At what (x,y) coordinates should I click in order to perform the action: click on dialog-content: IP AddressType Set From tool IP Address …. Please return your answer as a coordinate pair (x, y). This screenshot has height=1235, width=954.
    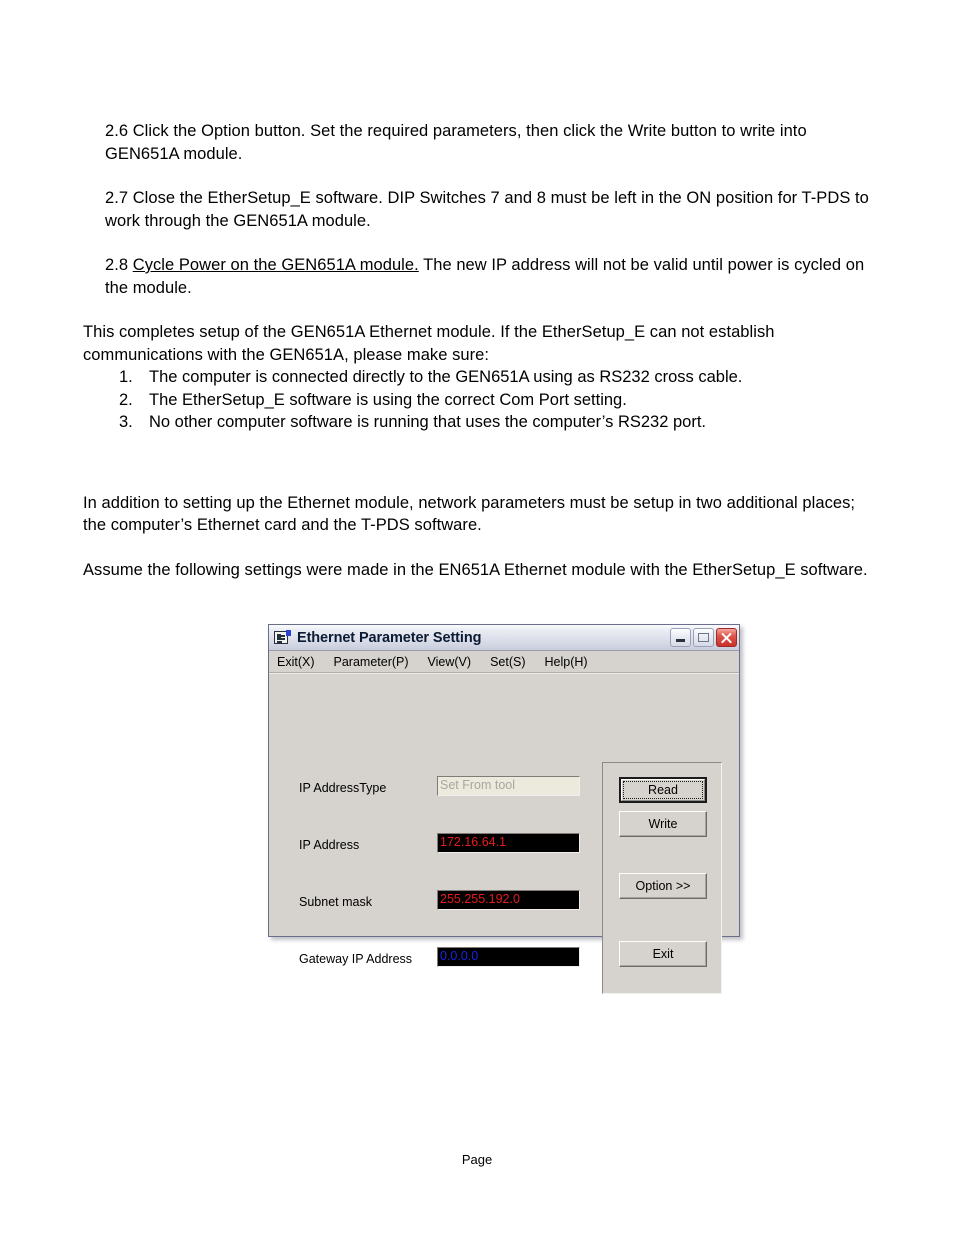
    Looking at the image, I should click on (504, 833).